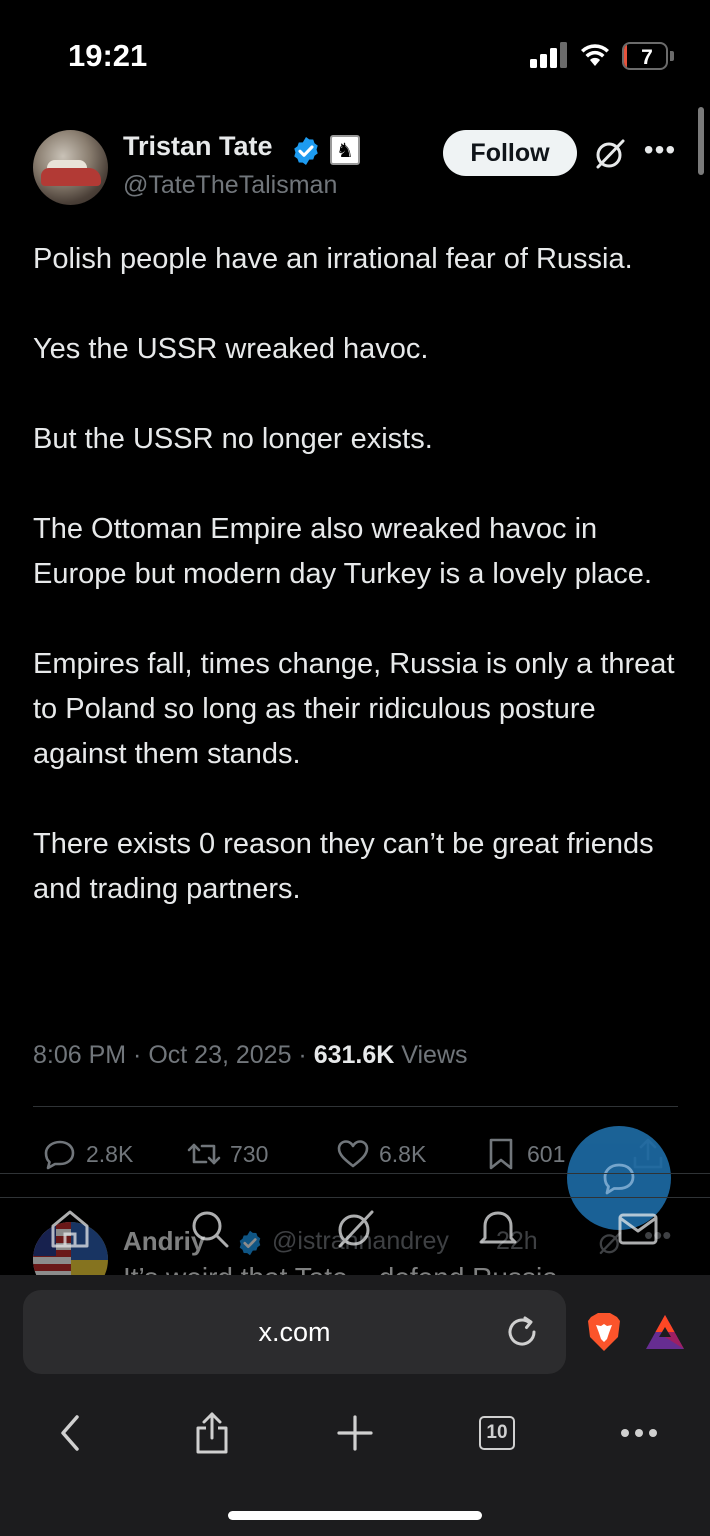 This screenshot has width=710, height=1536. I want to click on reply-bubble-icon, so click(619, 1179).